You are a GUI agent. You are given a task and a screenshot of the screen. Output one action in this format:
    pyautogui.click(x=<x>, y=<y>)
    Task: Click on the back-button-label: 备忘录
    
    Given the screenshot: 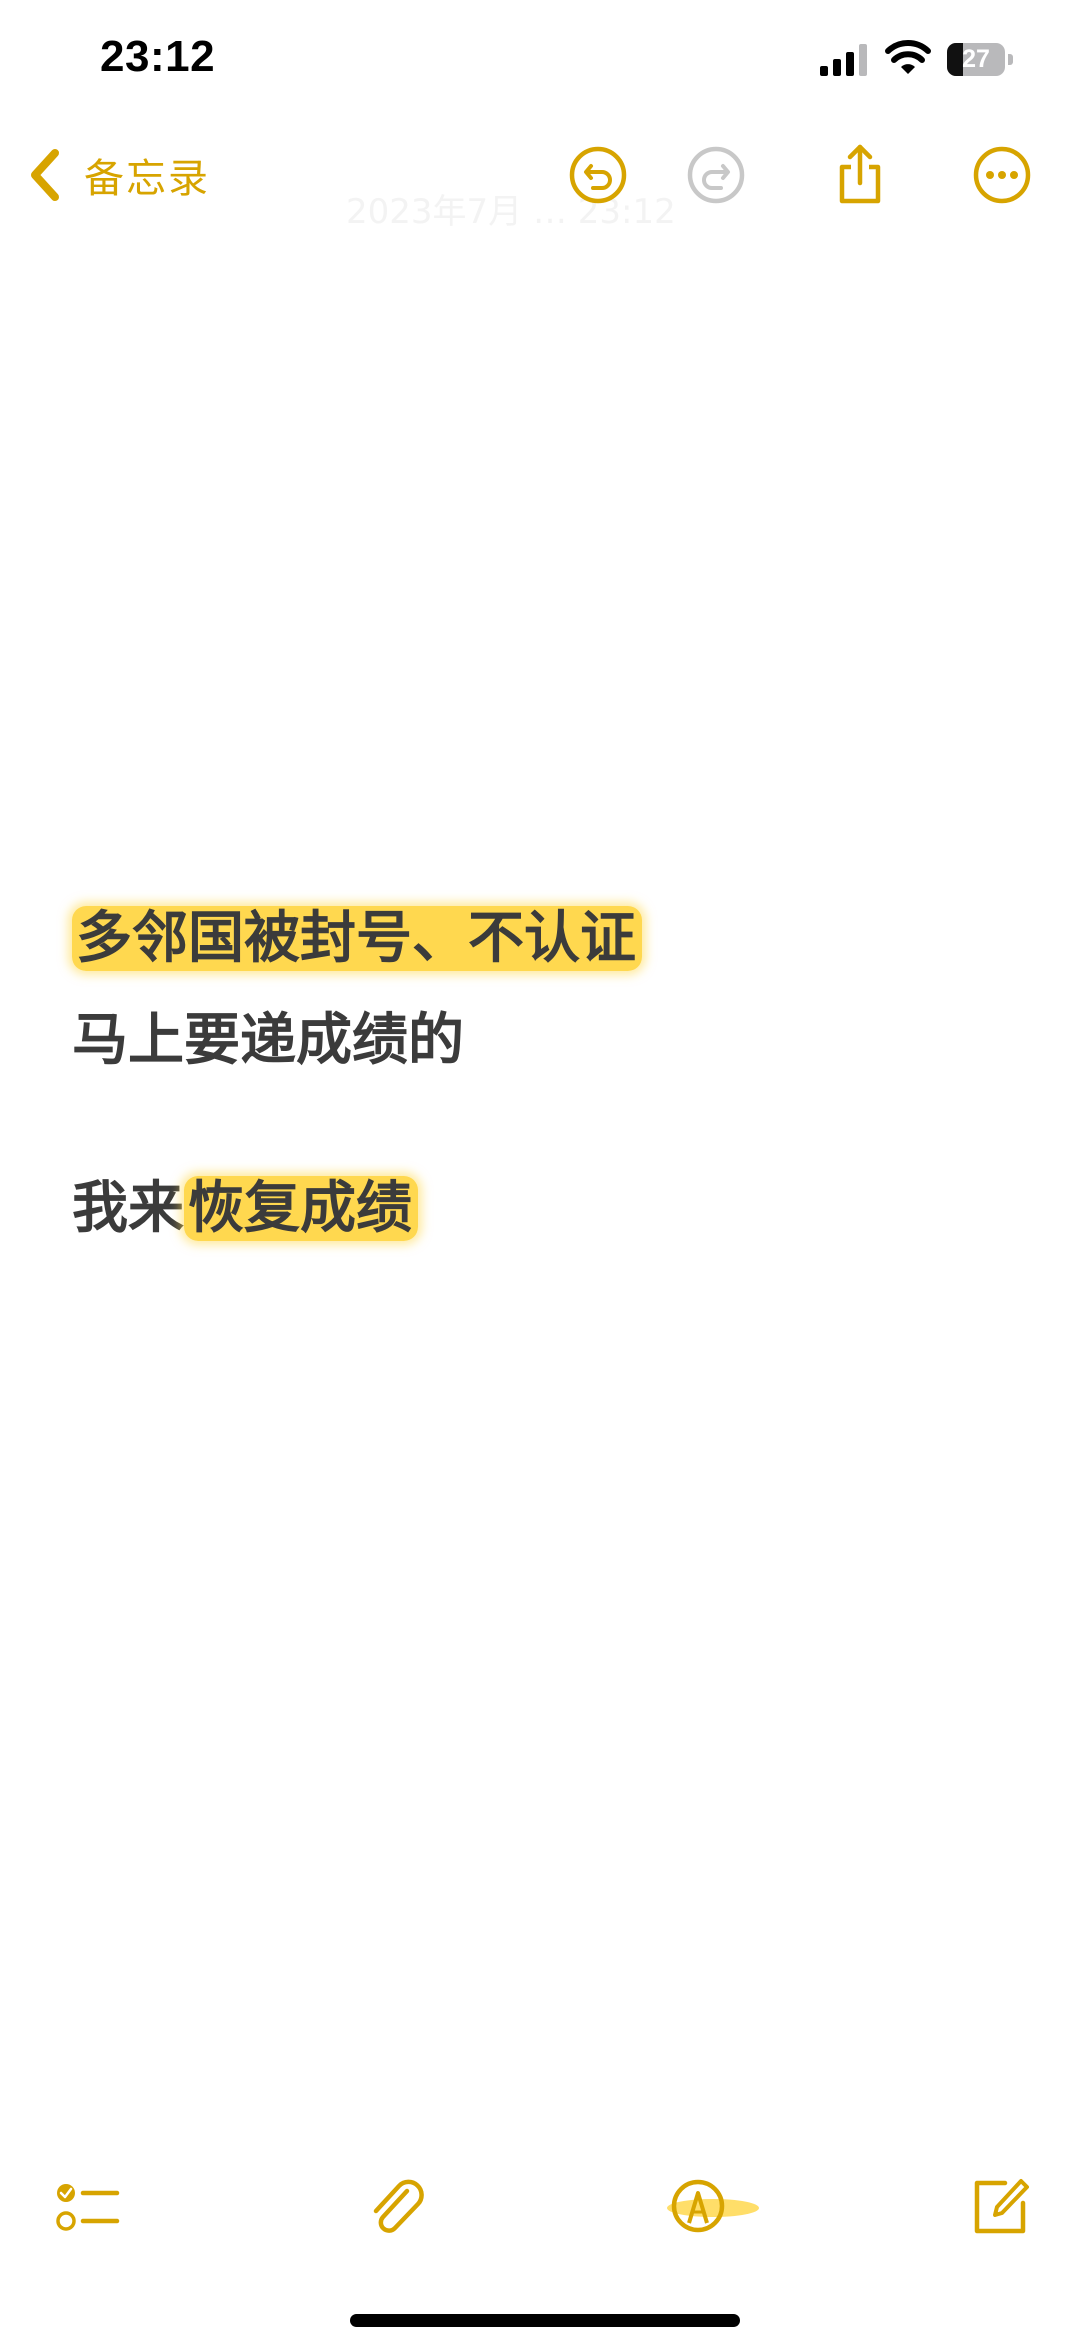 What is the action you would take?
    pyautogui.click(x=147, y=179)
    